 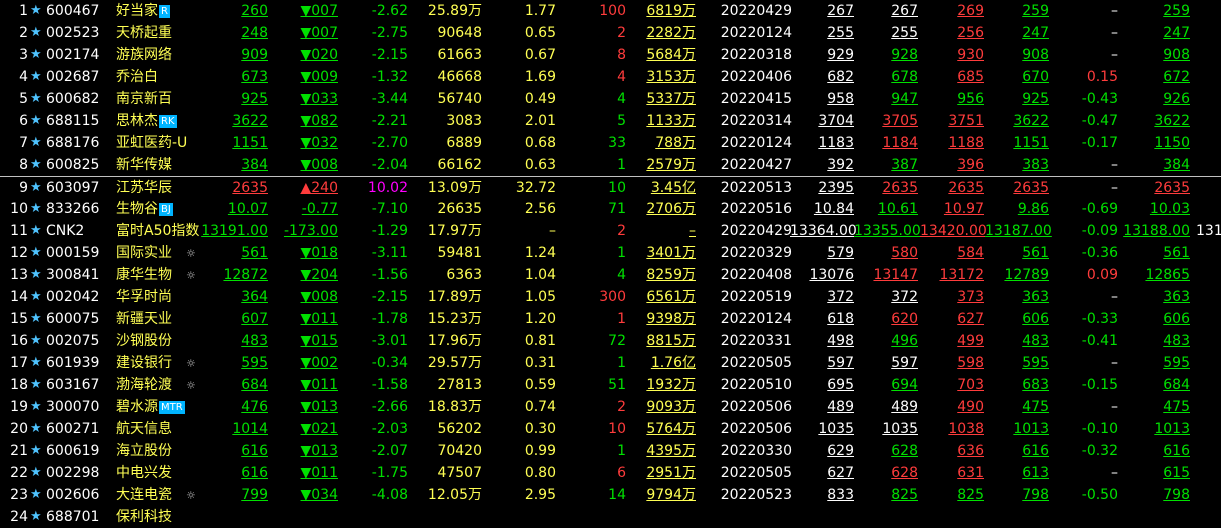 What do you see at coordinates (1176, 385) in the screenshot?
I see `last-cell: 684` at bounding box center [1176, 385].